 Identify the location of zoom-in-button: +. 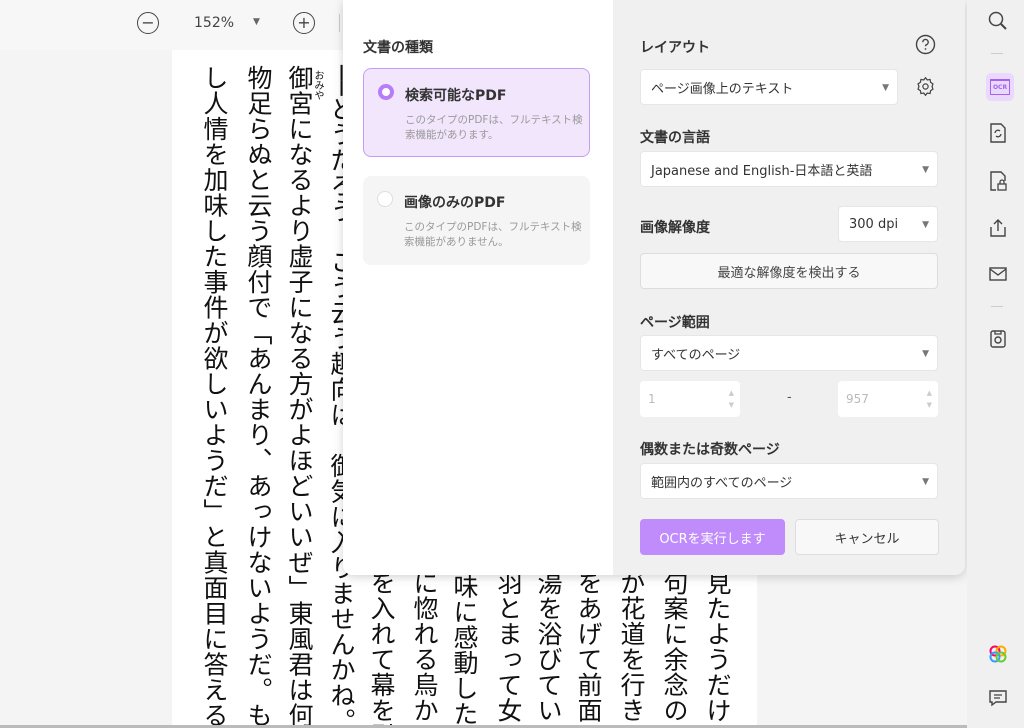
(304, 23).